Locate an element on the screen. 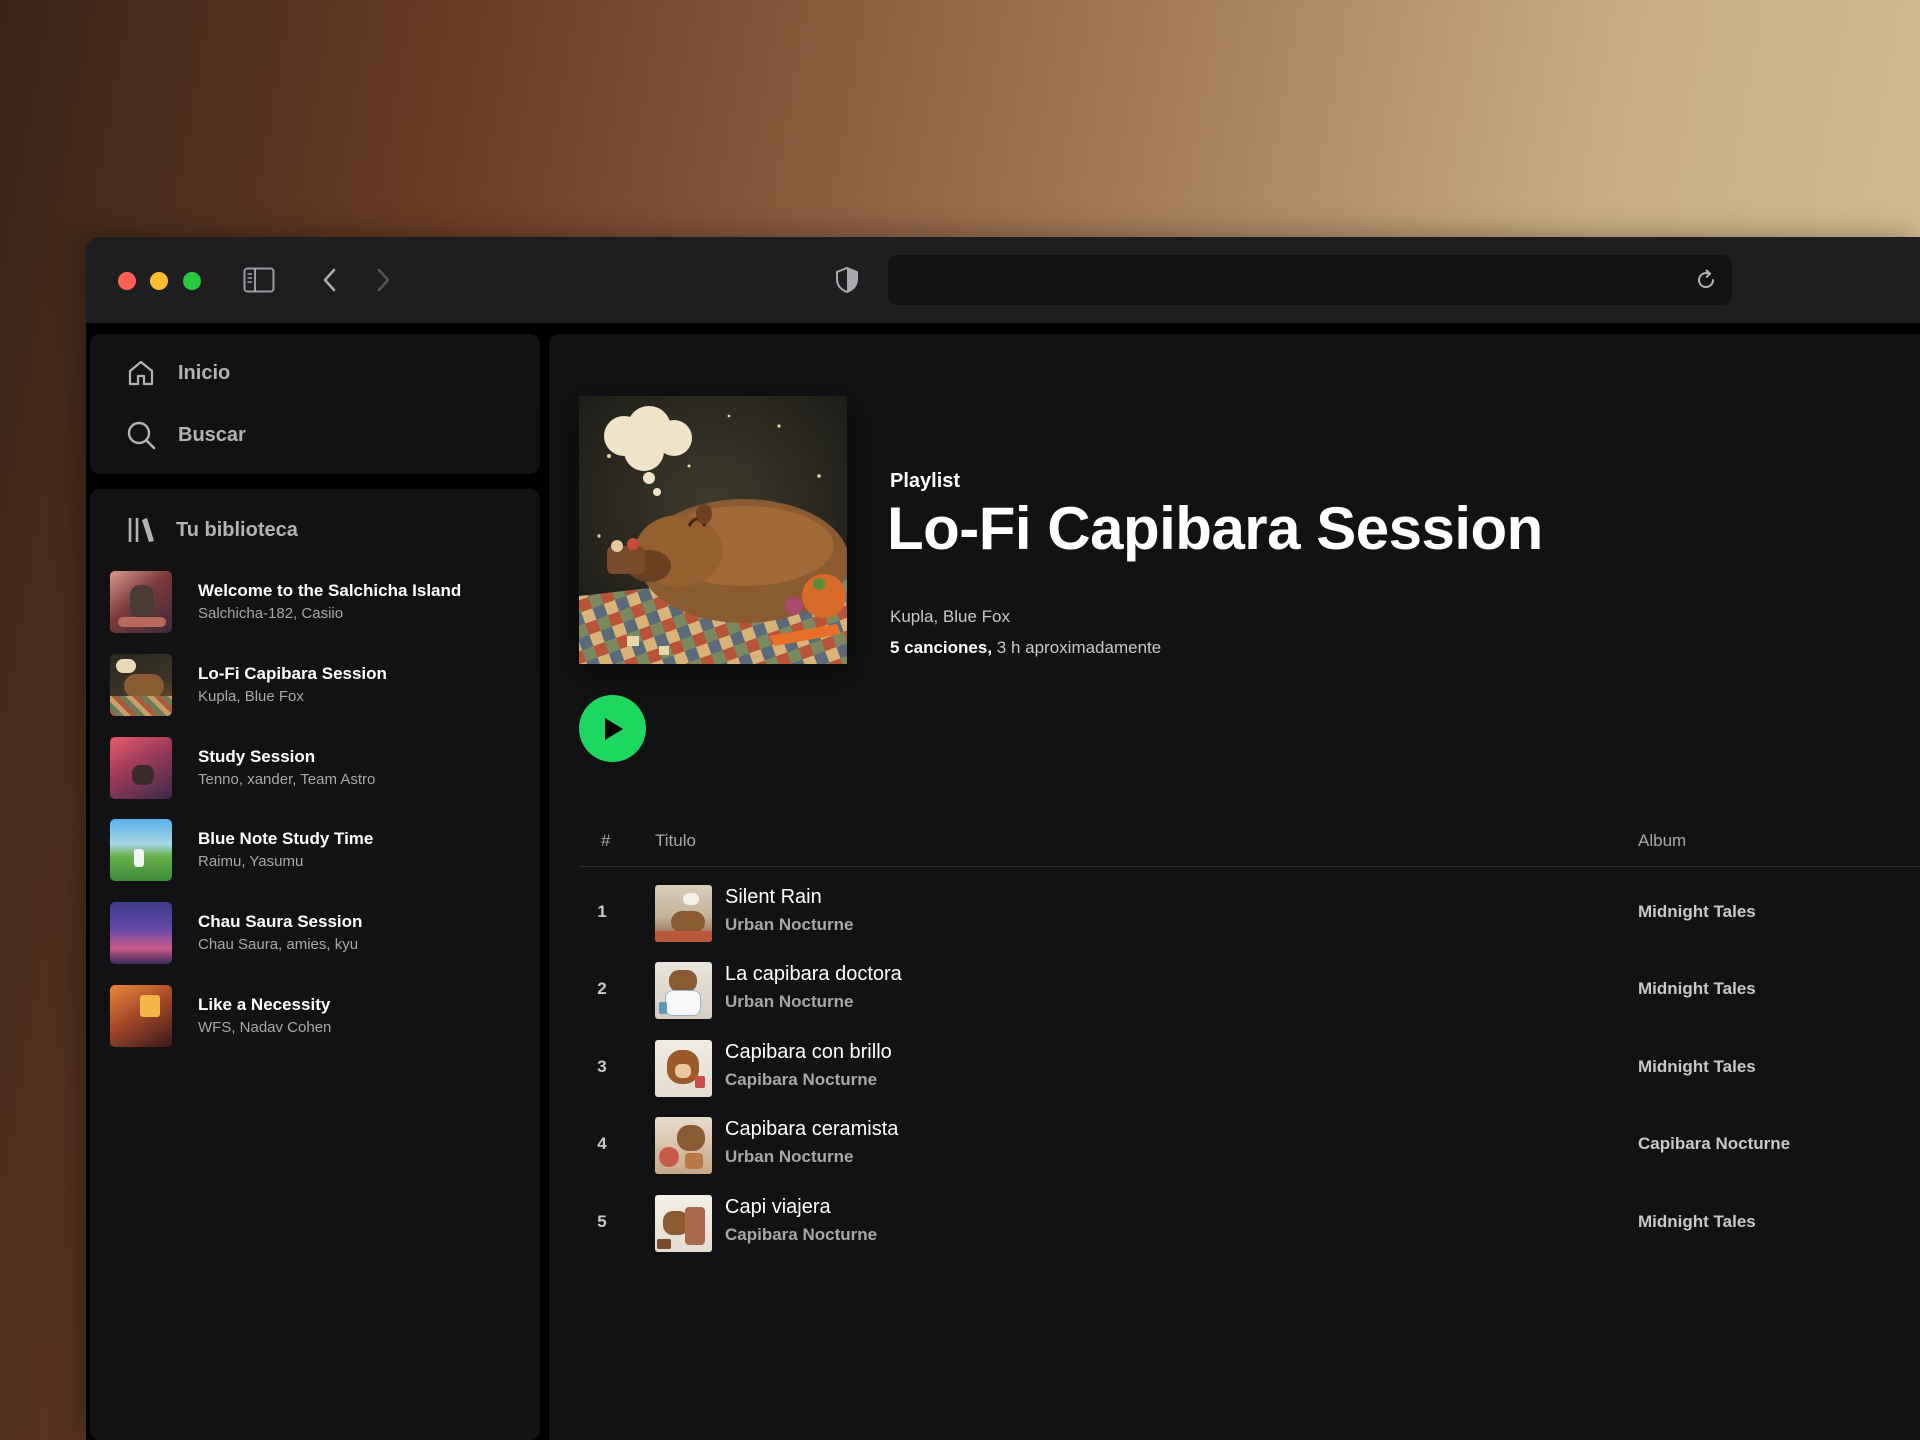  track-title: Capibara ceramista is located at coordinates (811, 1129).